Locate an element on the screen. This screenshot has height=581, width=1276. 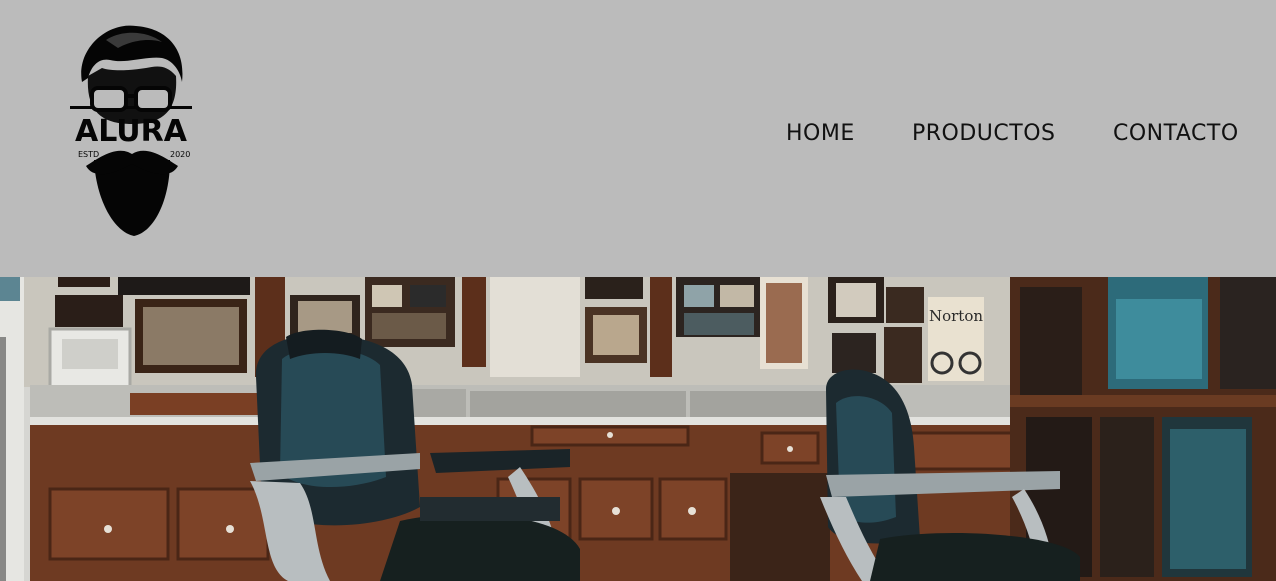
main-nav: HOME PRODUCTOS CONTACTO is located at coordinates (638, 134).